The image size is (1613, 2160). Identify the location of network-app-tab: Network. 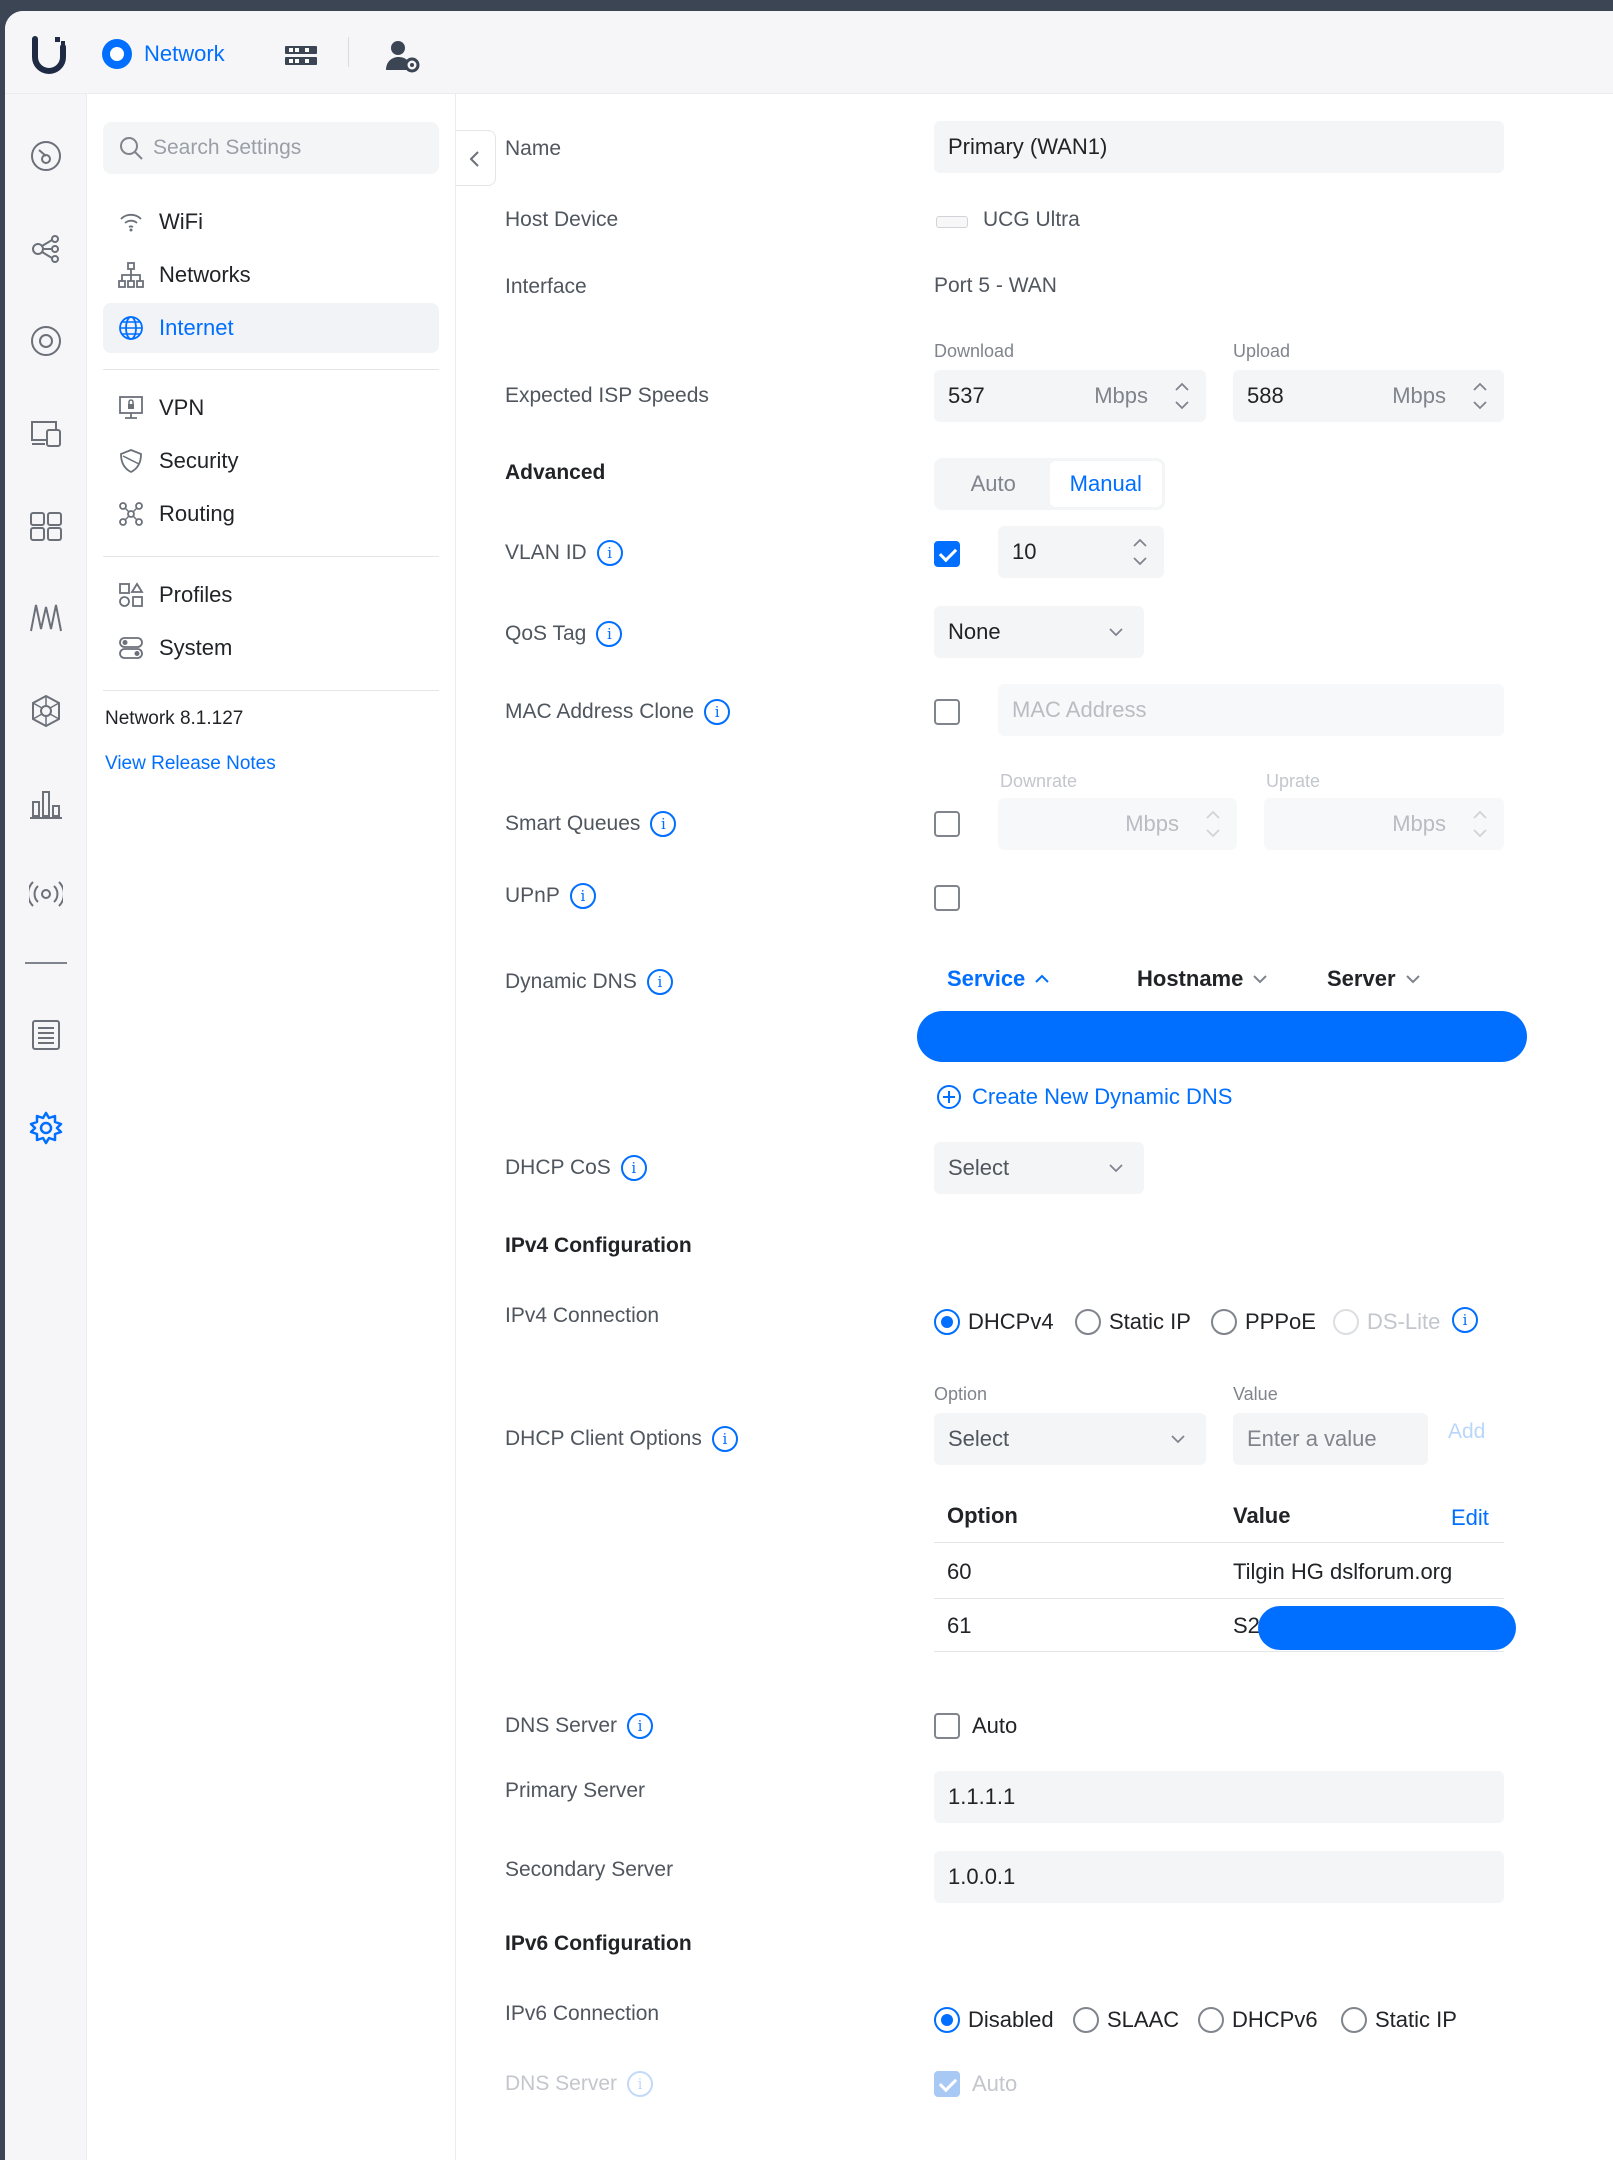
(163, 54).